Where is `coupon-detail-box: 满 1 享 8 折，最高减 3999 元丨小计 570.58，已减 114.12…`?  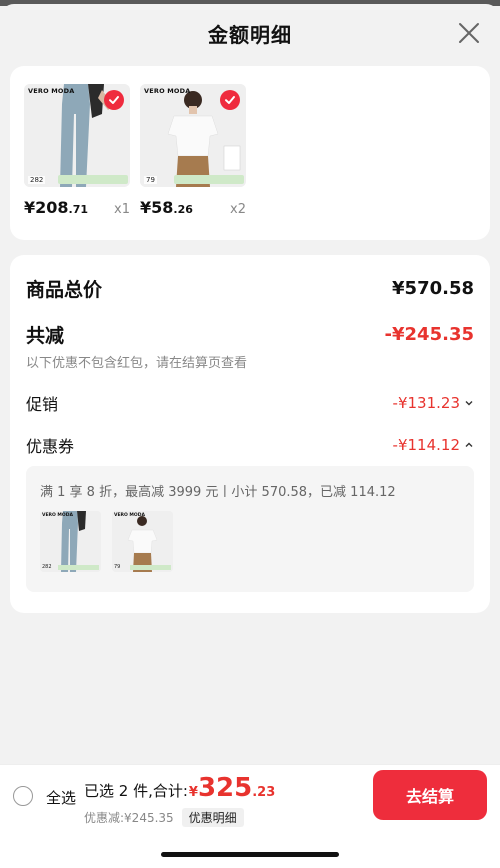 coupon-detail-box: 满 1 享 8 折，最高减 3999 元丨小计 570.58，已减 114.12… is located at coordinates (250, 529).